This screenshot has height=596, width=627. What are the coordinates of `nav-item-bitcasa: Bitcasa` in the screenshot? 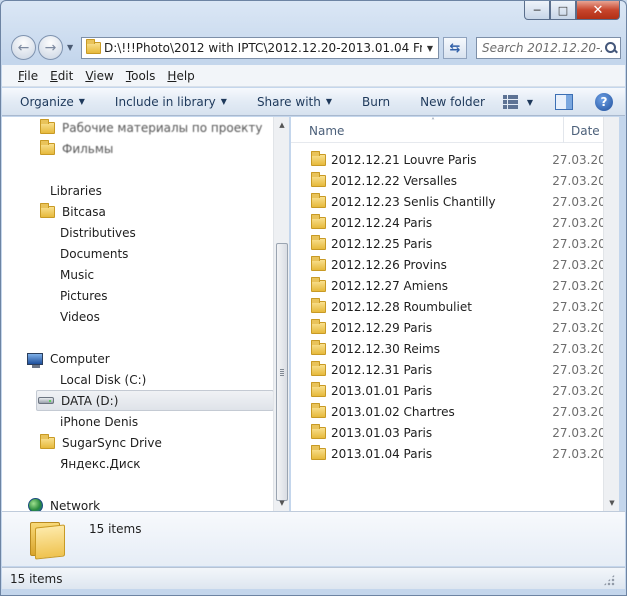 It's located at (72, 211).